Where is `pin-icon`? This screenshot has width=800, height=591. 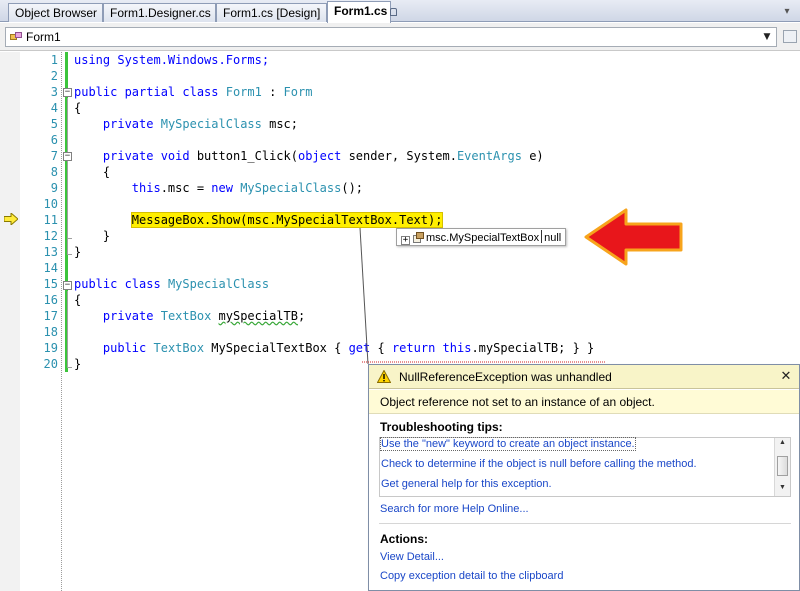 pin-icon is located at coordinates (394, 12).